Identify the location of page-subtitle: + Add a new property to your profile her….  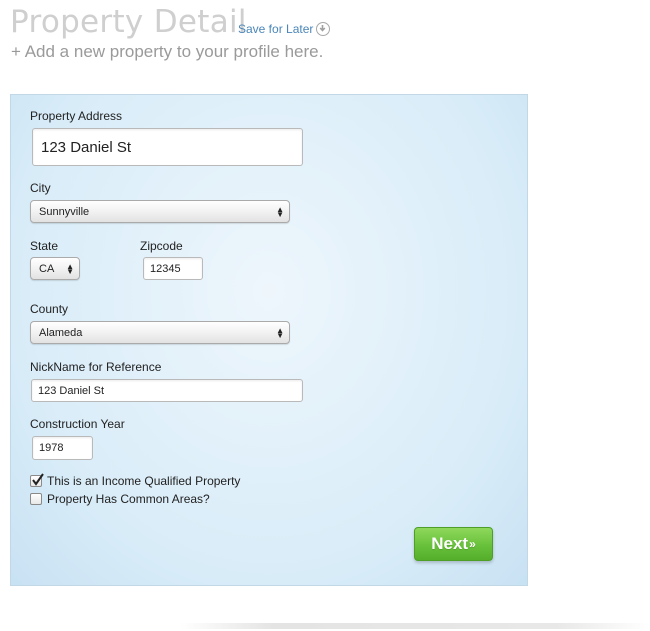
(167, 51).